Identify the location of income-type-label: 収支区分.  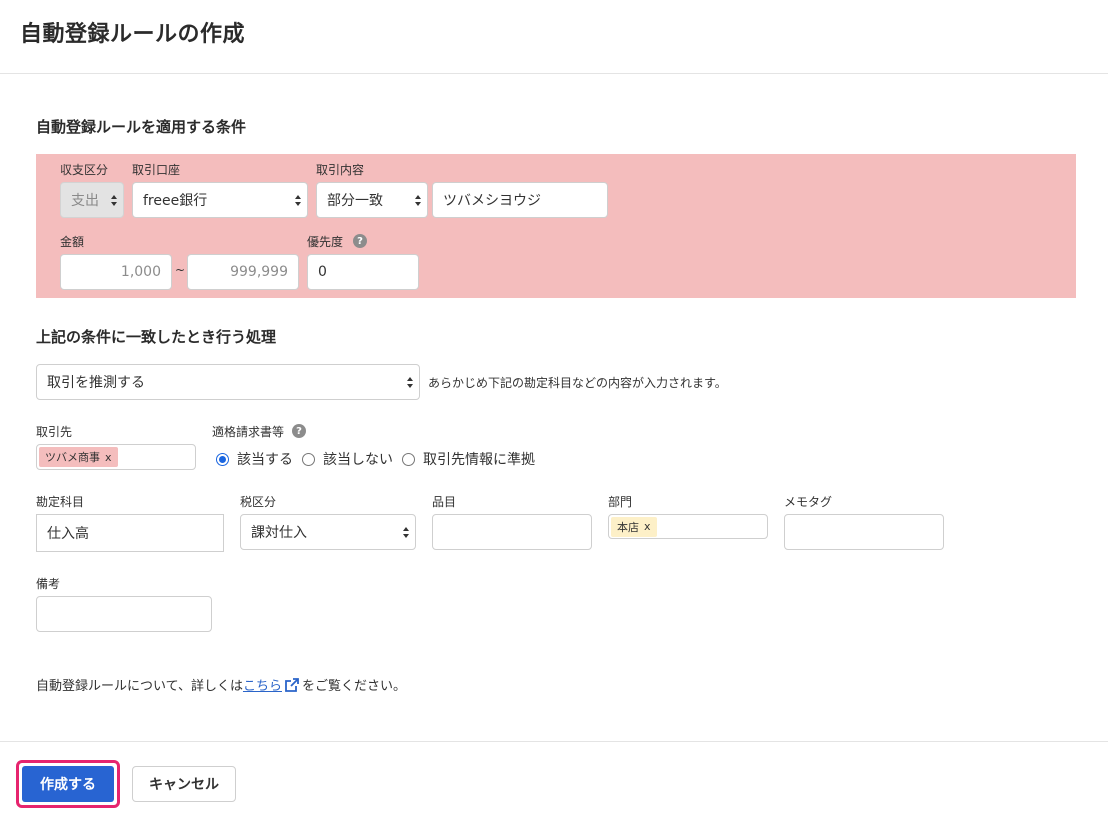
(84, 170).